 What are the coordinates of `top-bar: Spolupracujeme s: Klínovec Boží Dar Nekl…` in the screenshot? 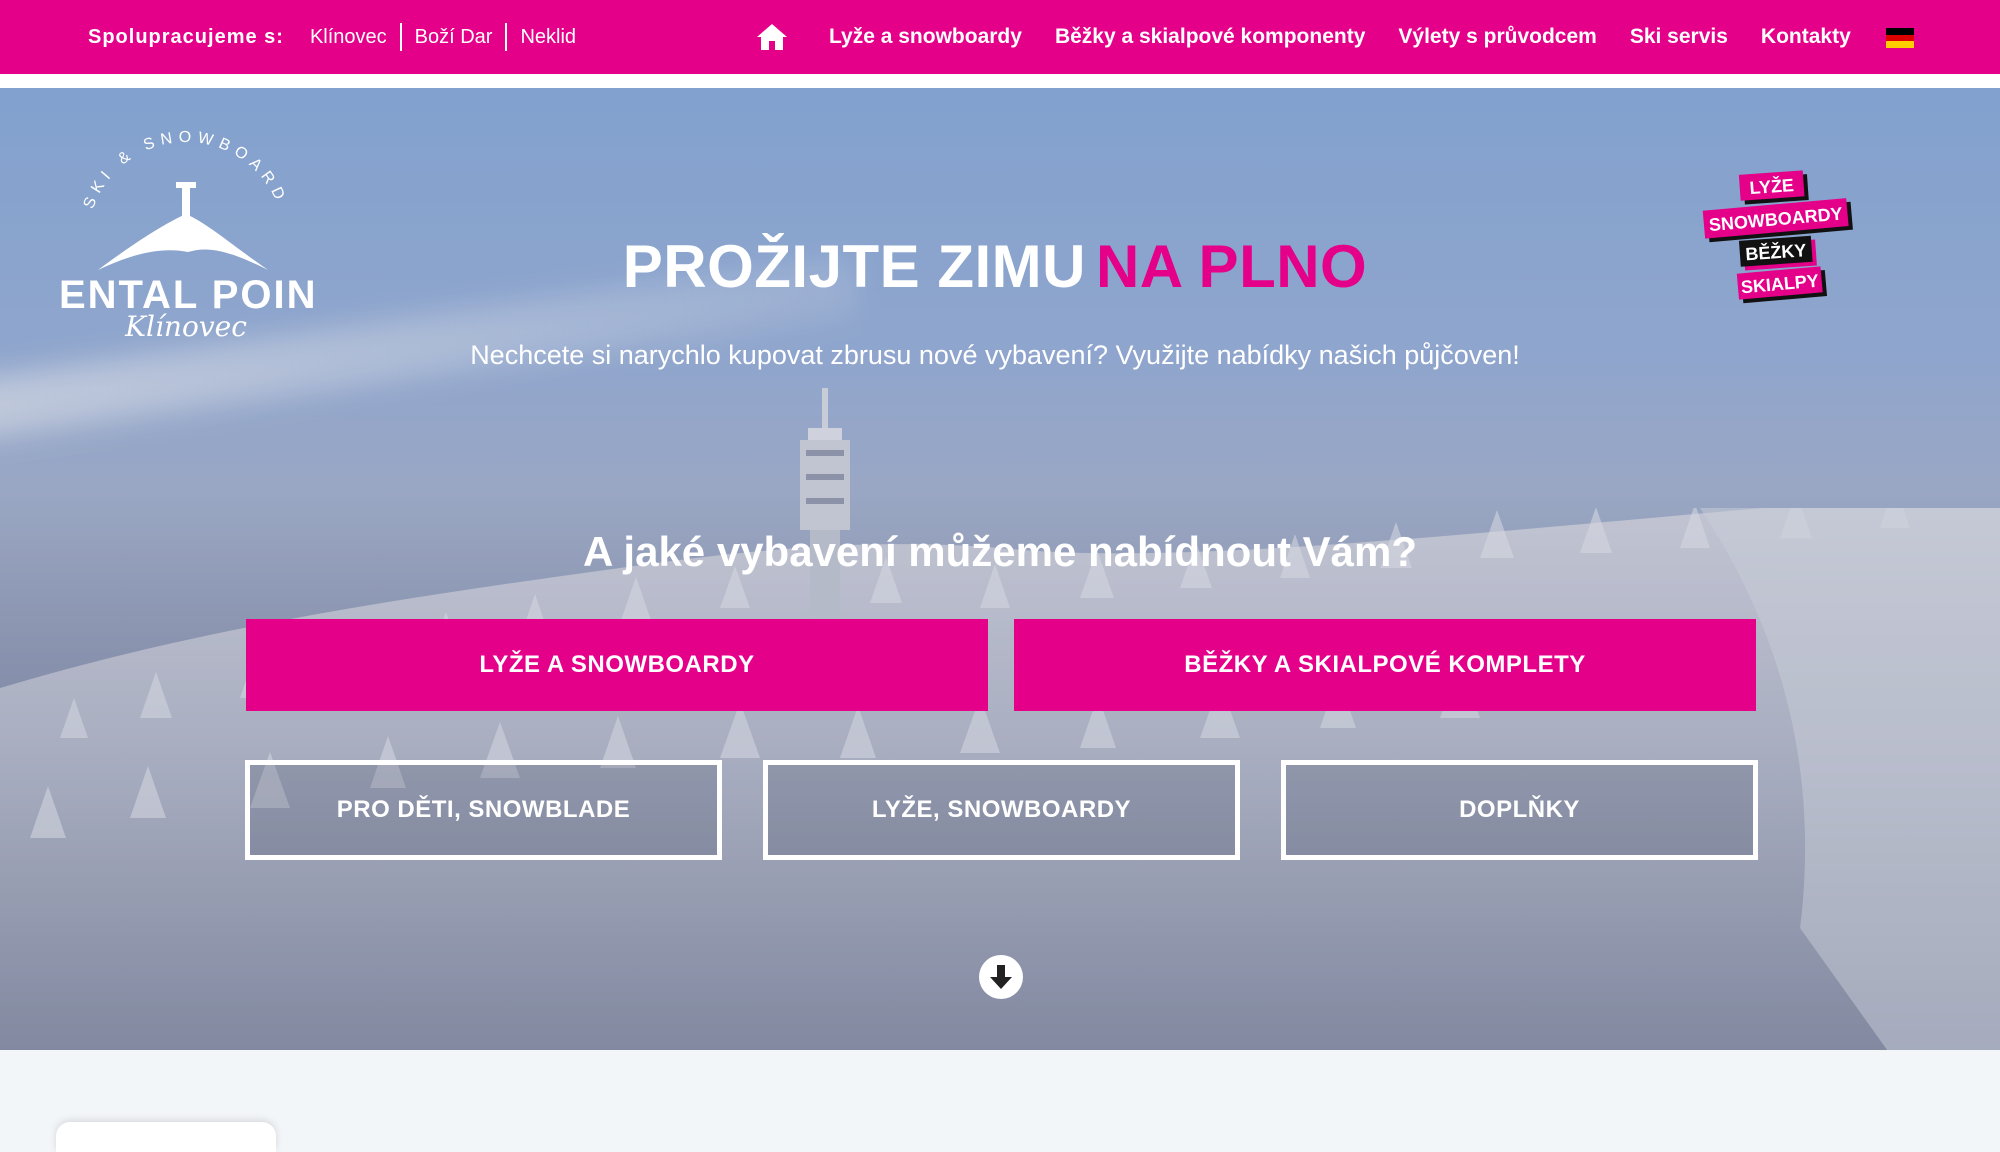 It's located at (1000, 44).